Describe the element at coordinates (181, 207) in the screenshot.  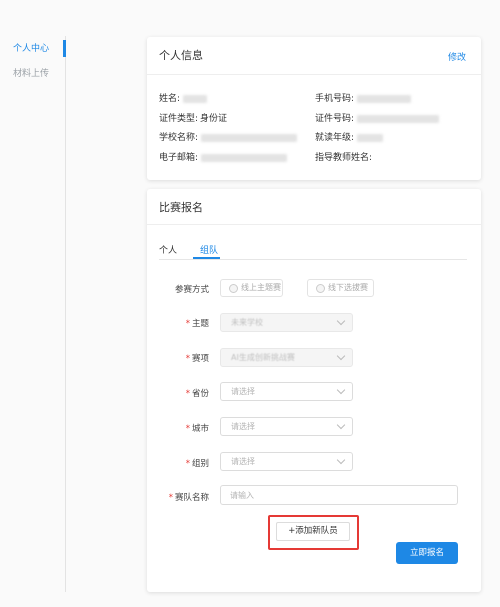
I see `registration-title: 比赛报名` at that location.